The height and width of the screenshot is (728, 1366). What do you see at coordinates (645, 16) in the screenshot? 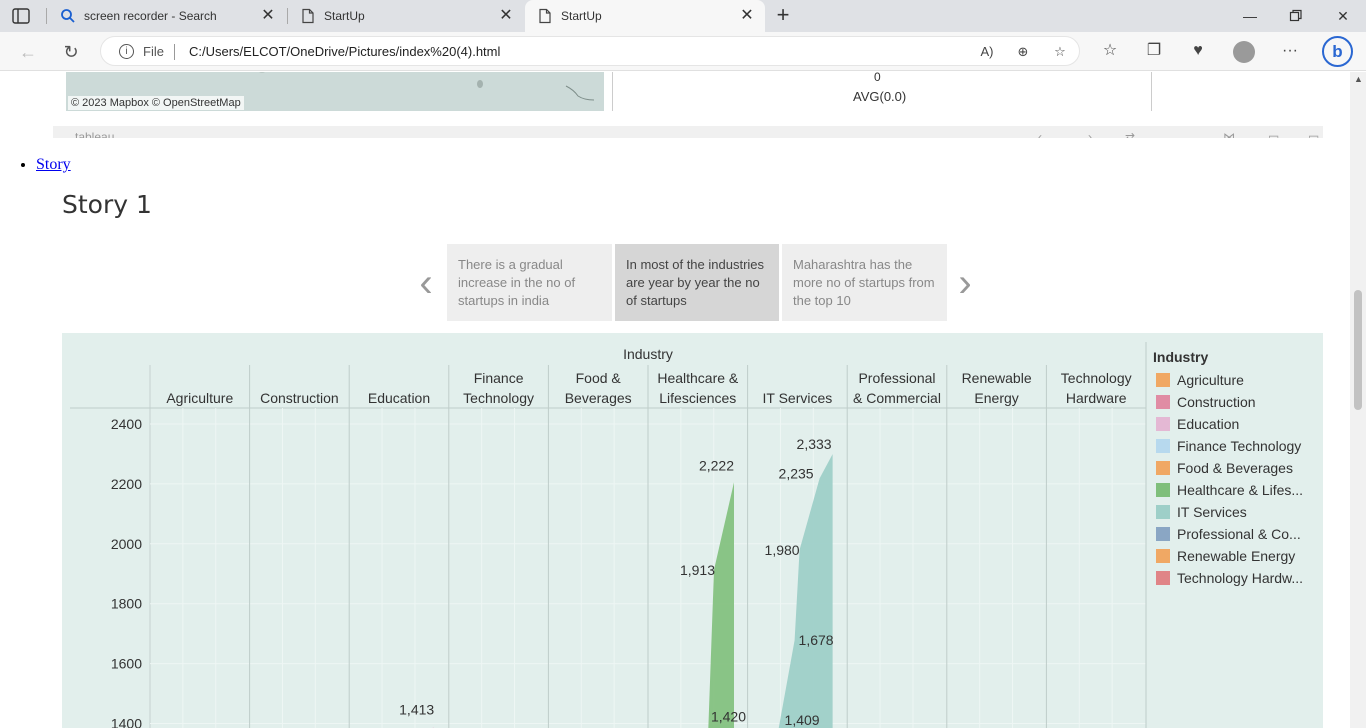
I see `tab-startup-active: StartUp ✕` at bounding box center [645, 16].